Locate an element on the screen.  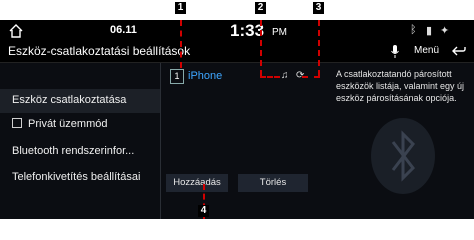
clock-ampm: PM is located at coordinates (279, 32).